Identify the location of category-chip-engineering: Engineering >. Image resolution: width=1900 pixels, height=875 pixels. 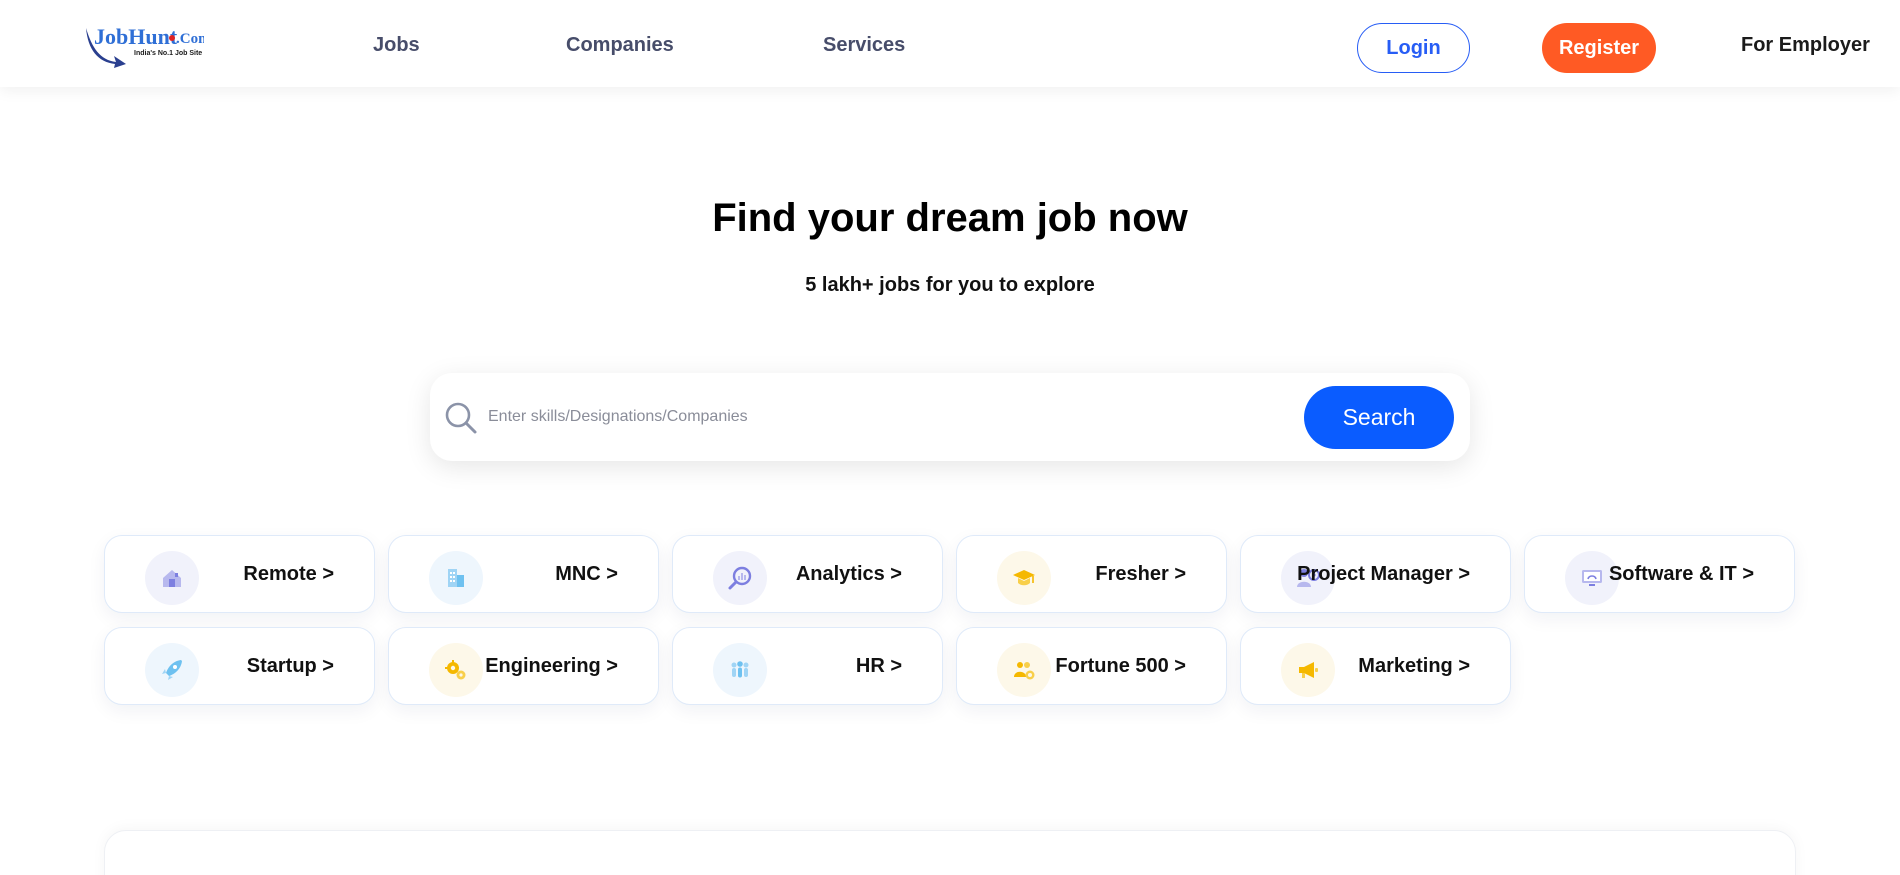
(523, 666).